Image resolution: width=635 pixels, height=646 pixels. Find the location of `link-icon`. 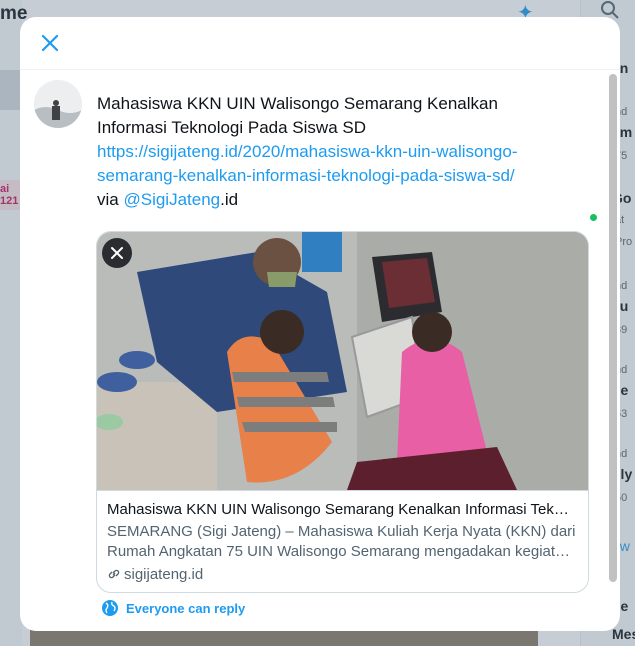

link-icon is located at coordinates (114, 574).